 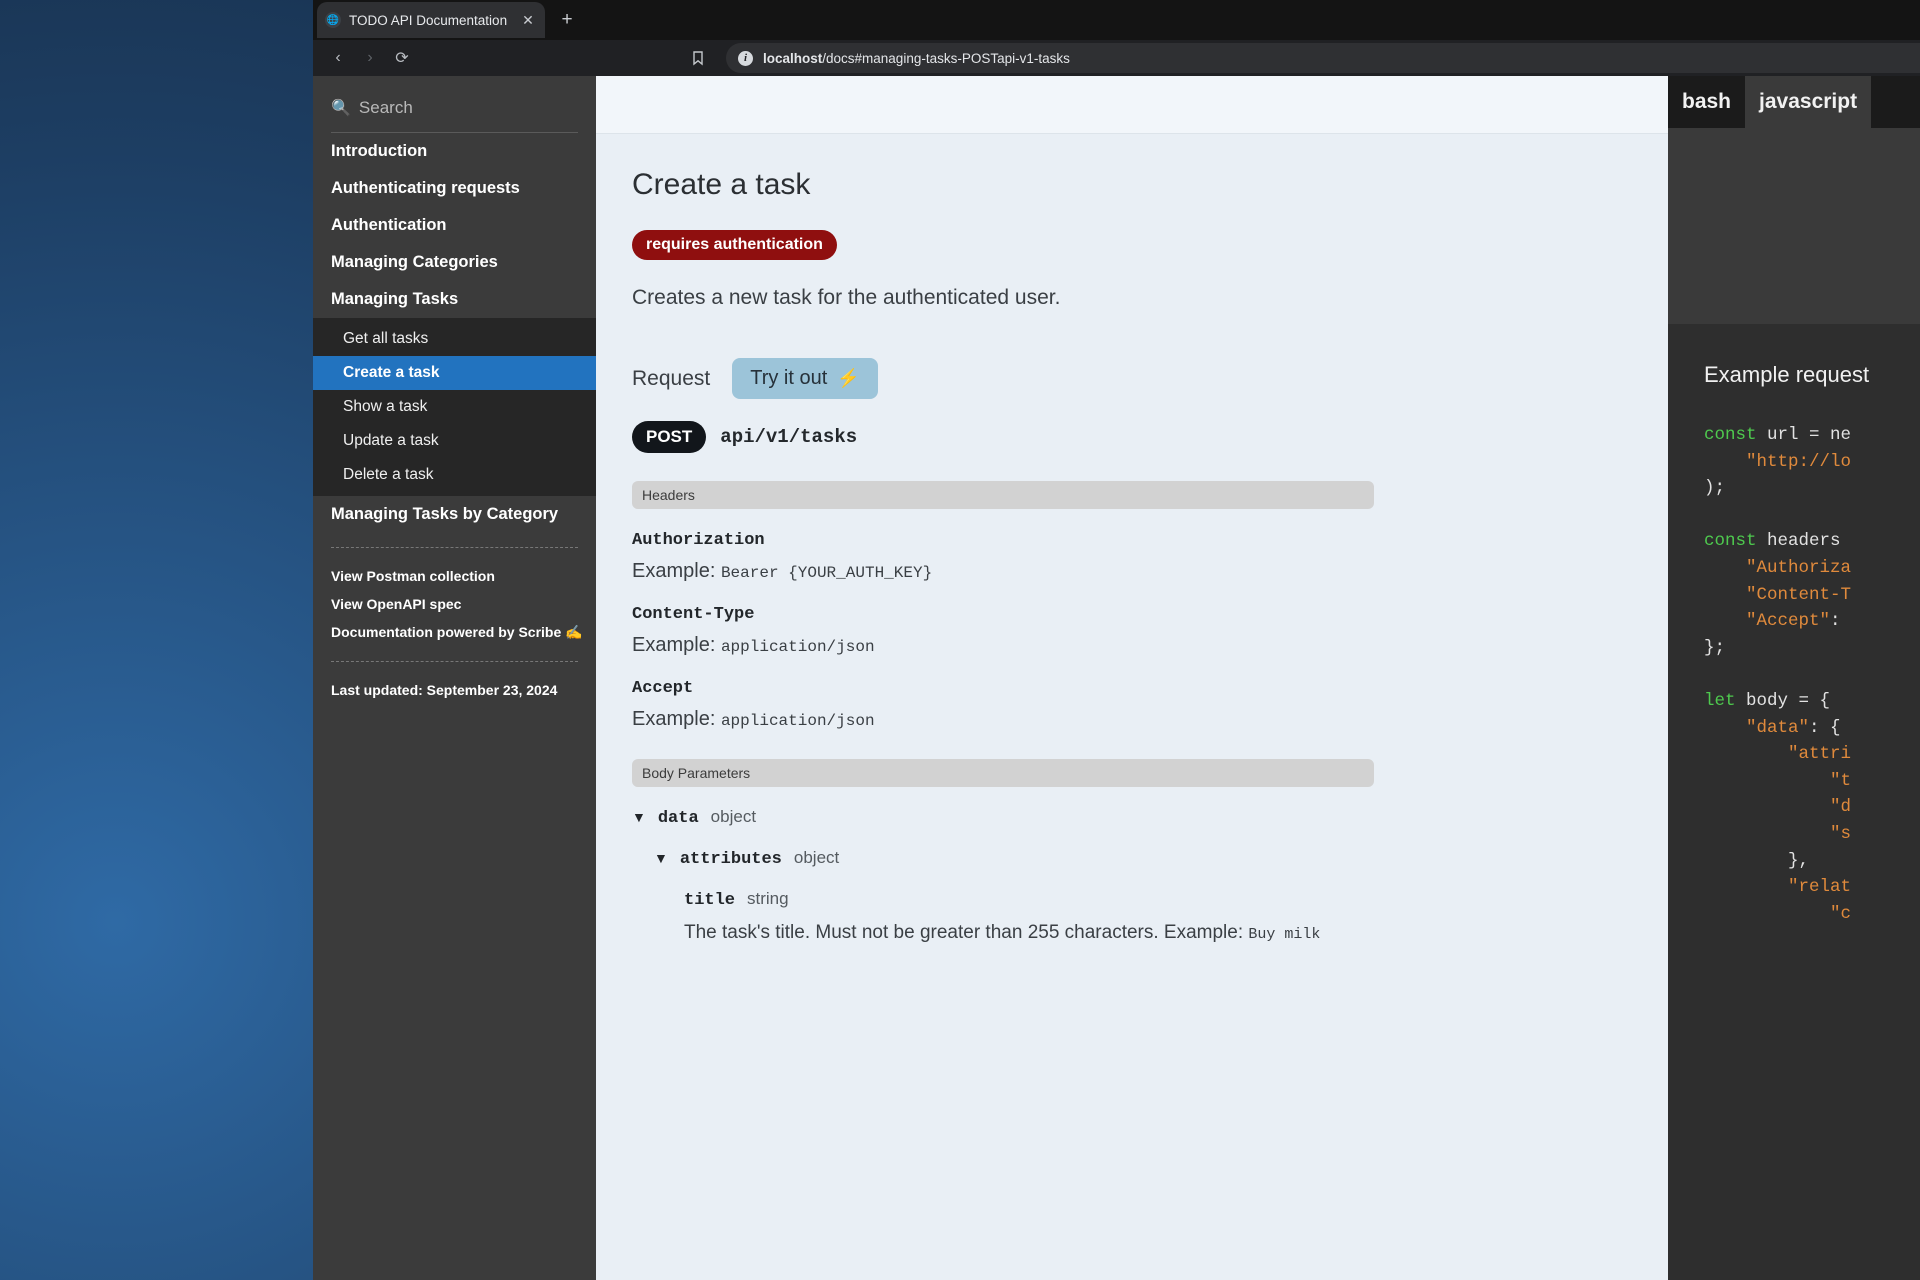 I want to click on close-icon: ✕, so click(x=528, y=20).